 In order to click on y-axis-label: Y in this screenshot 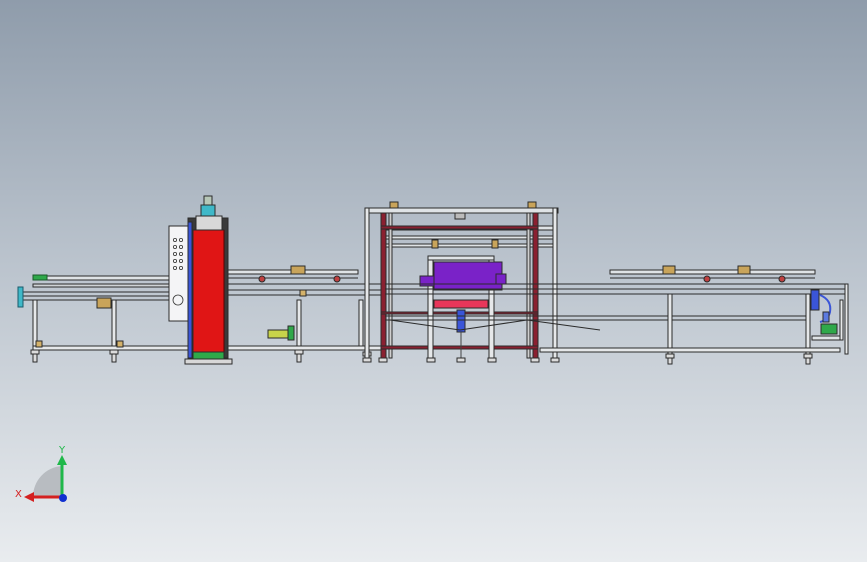, I will do `click(62, 450)`.